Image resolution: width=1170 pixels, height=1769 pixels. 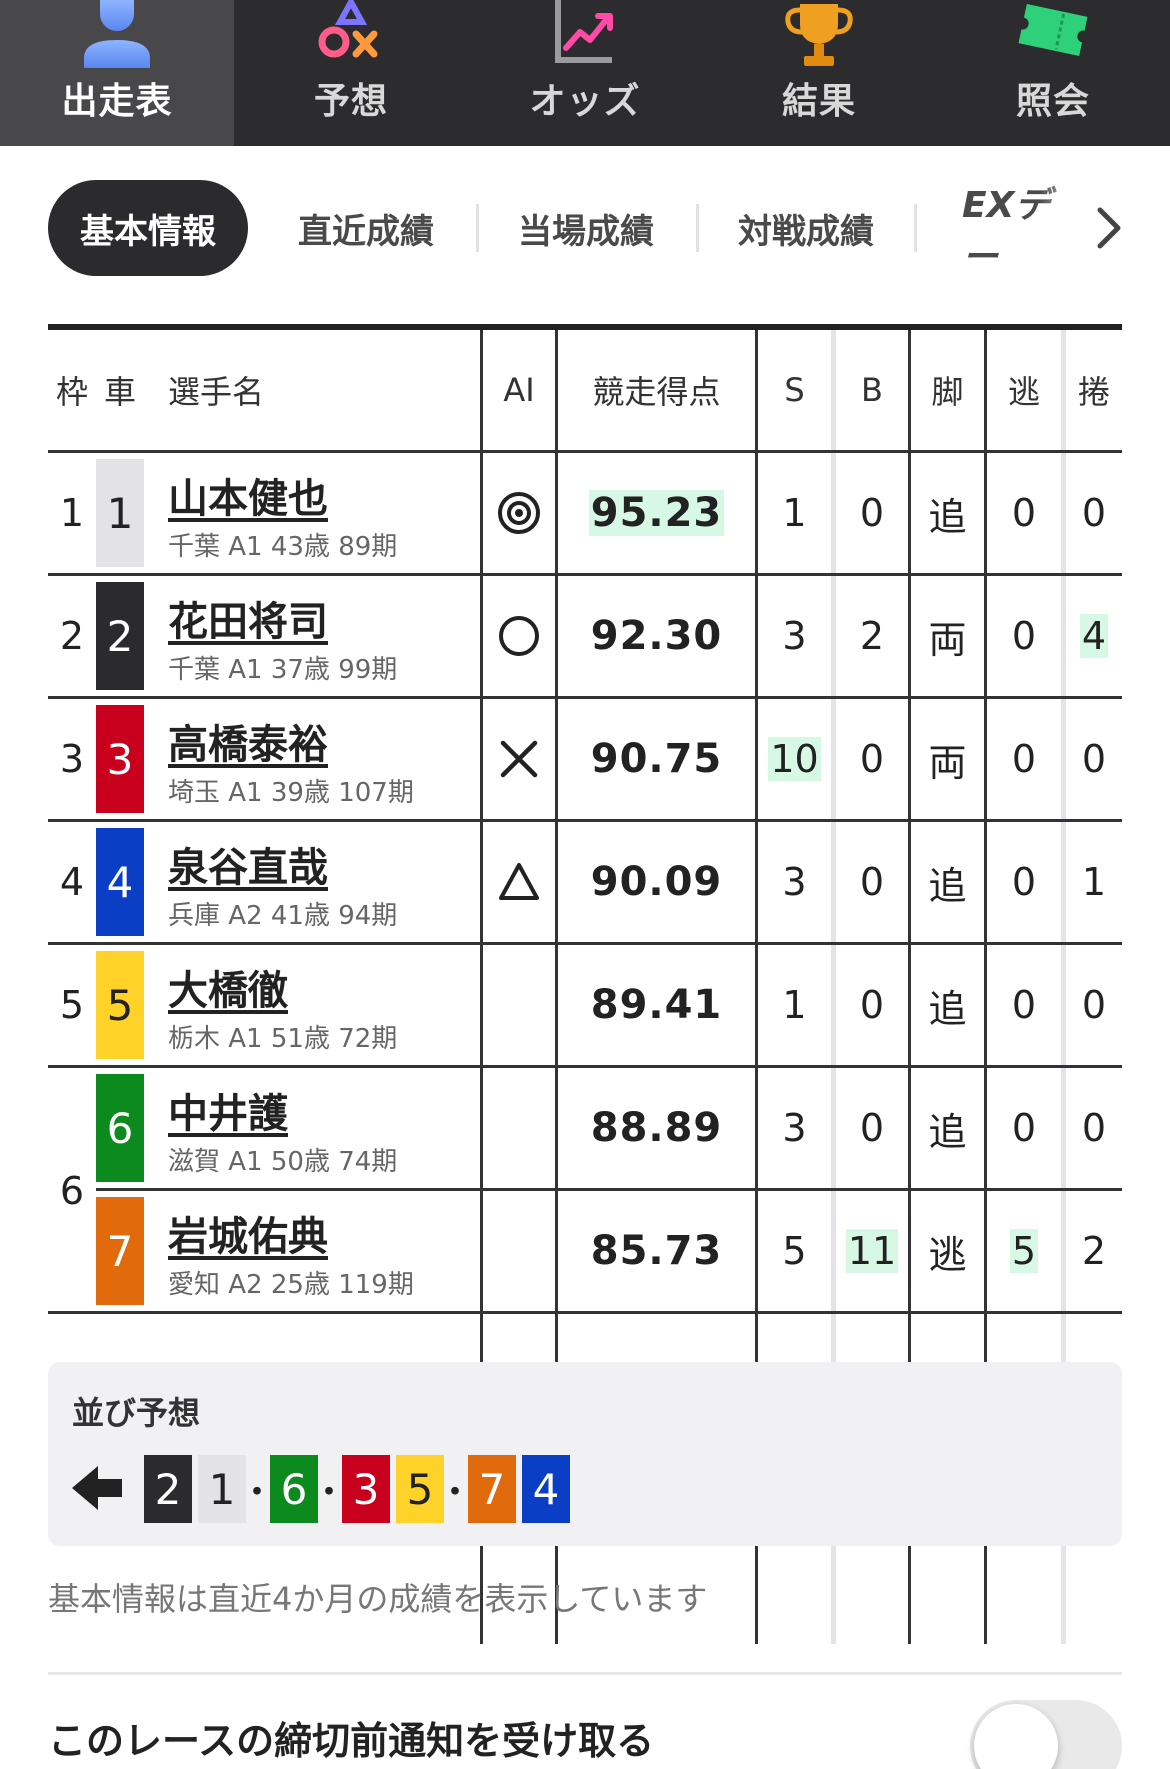 I want to click on prediction-car-chip: 3, so click(x=366, y=1489).